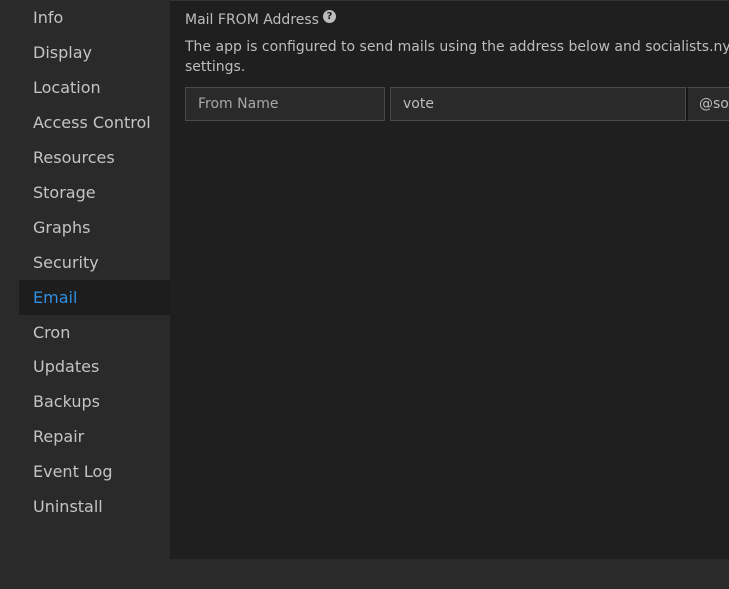 The image size is (729, 589). What do you see at coordinates (94, 17) in the screenshot?
I see `sidebar-item-info: Info` at bounding box center [94, 17].